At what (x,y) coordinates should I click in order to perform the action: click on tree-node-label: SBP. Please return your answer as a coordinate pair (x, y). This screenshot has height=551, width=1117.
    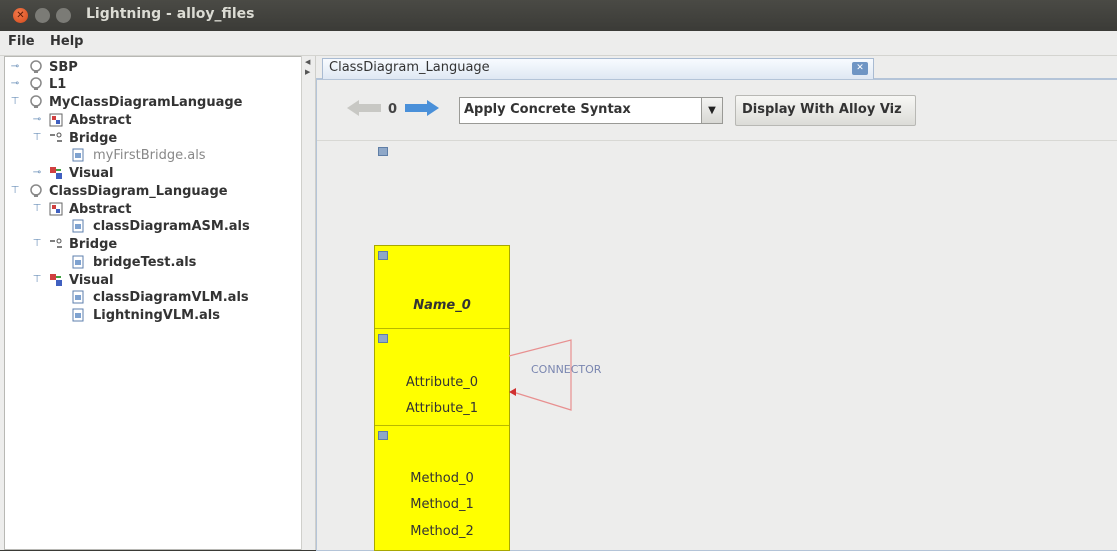
    Looking at the image, I should click on (63, 67).